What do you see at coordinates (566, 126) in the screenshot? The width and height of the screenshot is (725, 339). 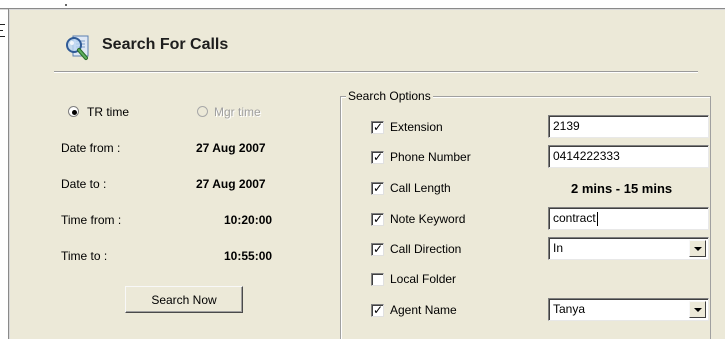 I see `extension-value: 2139` at bounding box center [566, 126].